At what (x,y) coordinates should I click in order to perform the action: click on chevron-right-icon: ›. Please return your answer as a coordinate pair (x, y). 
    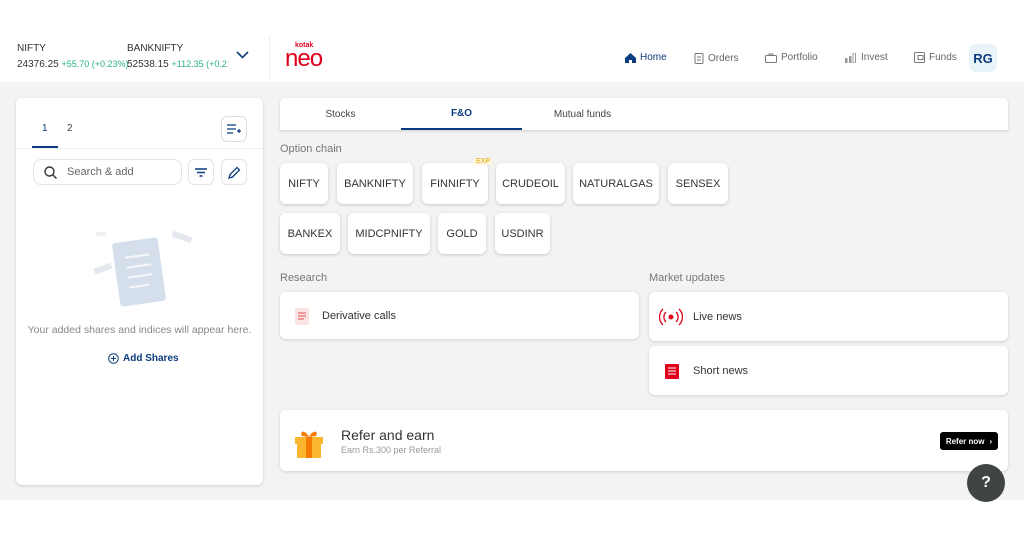
    Looking at the image, I should click on (991, 441).